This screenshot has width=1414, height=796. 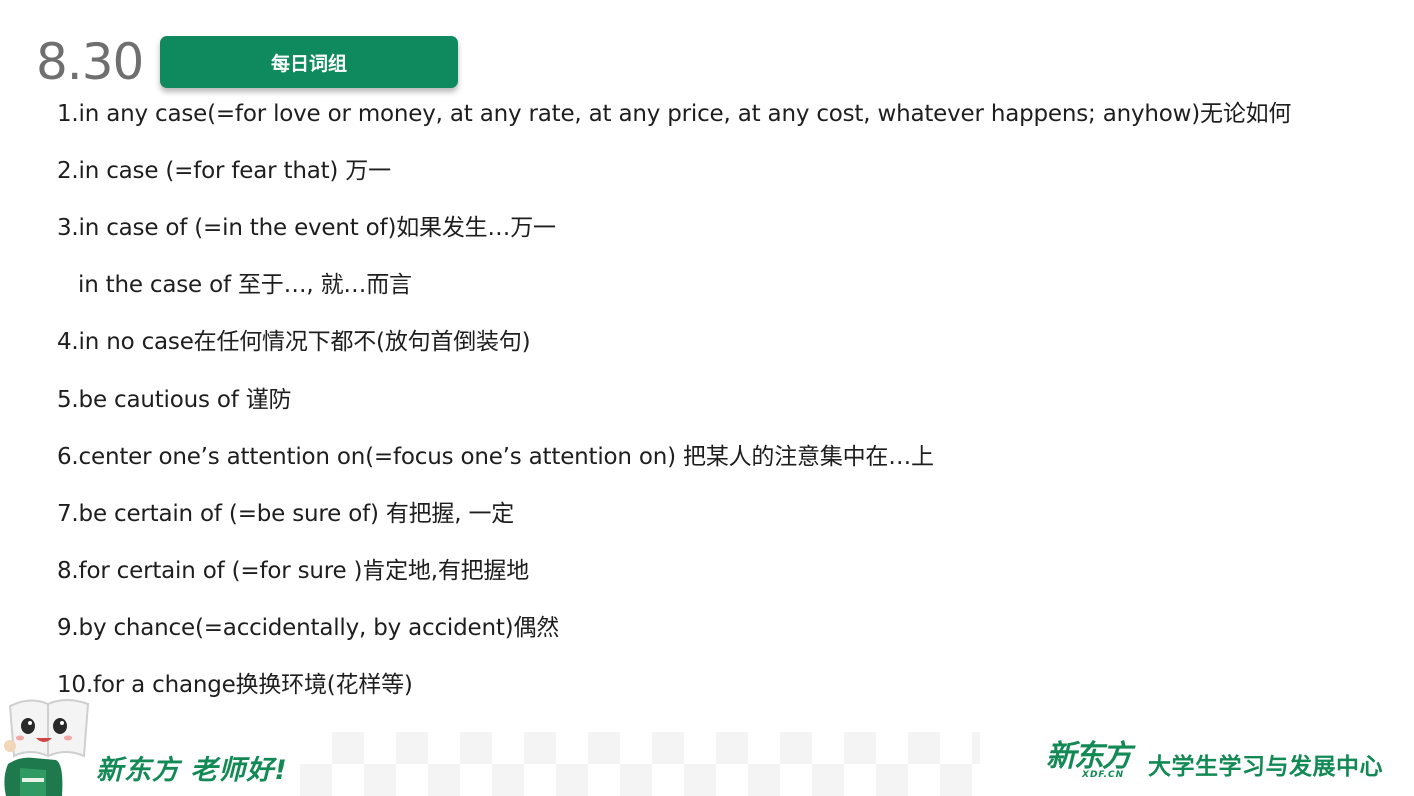 I want to click on list-item: 7.be certain of (=be sure of) 有把握, 一定, so click(x=286, y=514).